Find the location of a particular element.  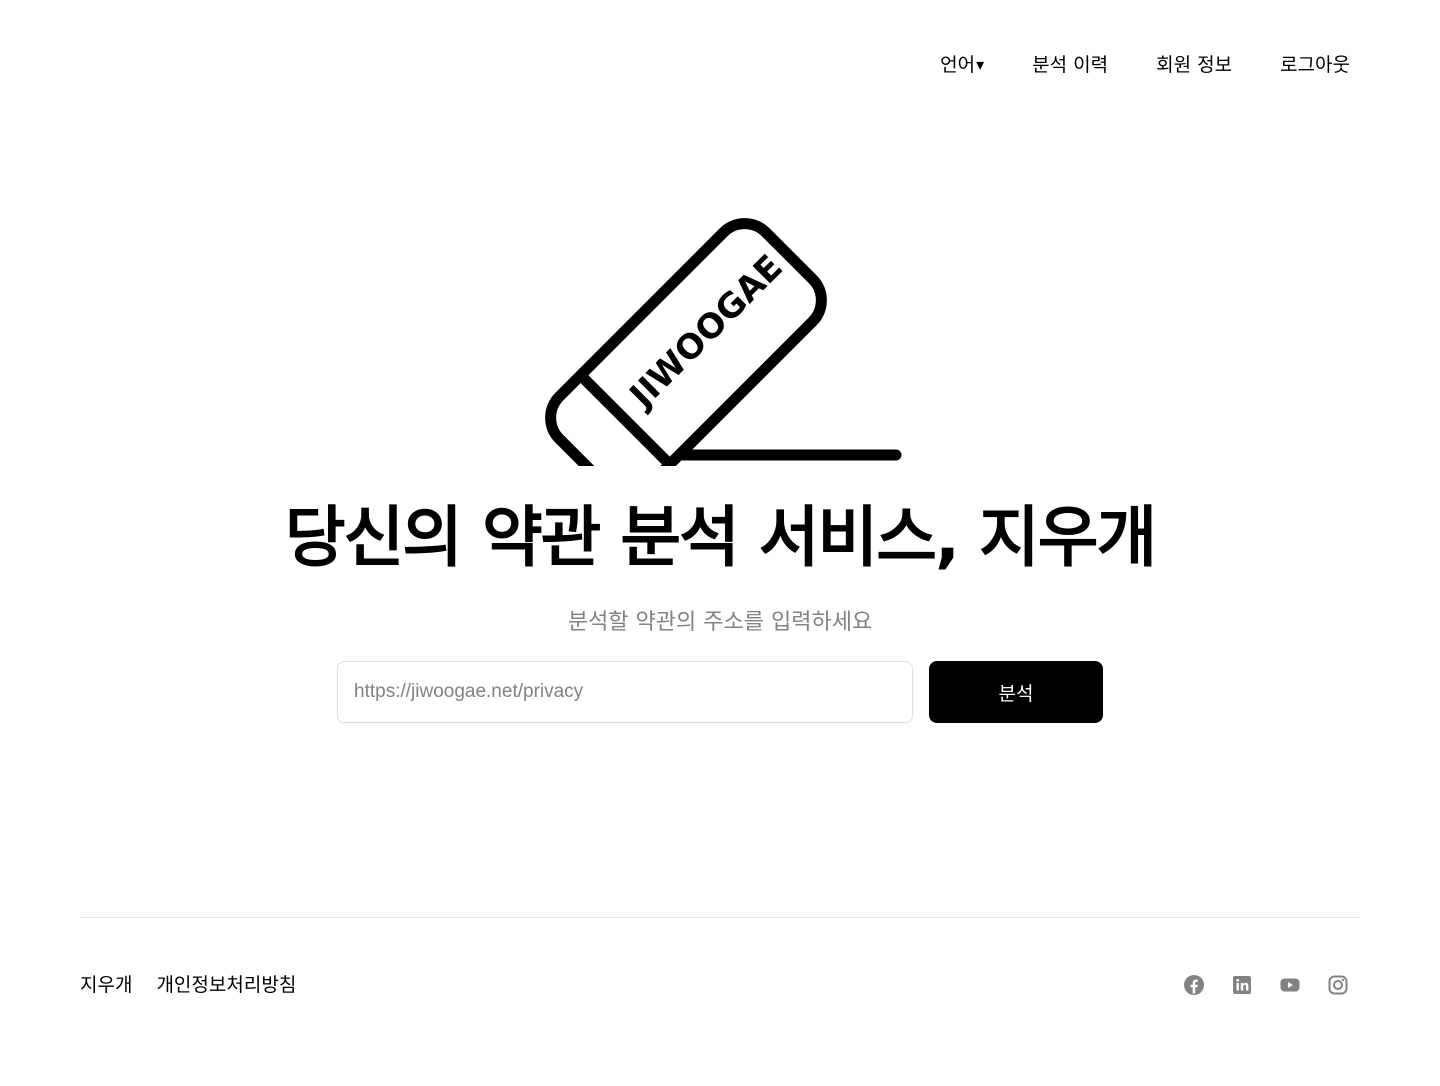

footer-privacy-policy-link: 개인정보처리방침 is located at coordinates (226, 983).